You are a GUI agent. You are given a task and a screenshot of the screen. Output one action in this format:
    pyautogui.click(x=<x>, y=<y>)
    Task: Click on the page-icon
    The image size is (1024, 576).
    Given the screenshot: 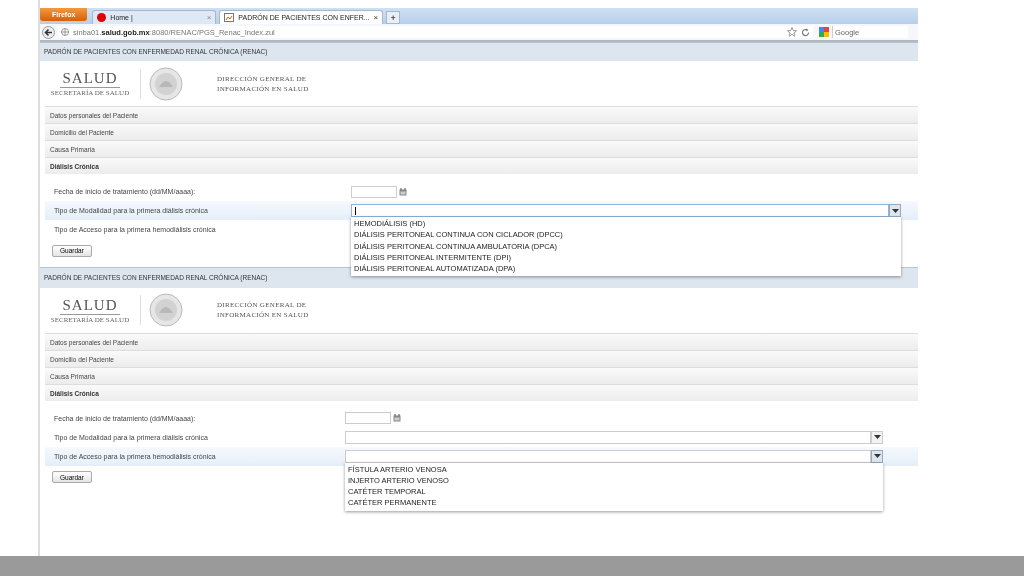 What is the action you would take?
    pyautogui.click(x=229, y=17)
    